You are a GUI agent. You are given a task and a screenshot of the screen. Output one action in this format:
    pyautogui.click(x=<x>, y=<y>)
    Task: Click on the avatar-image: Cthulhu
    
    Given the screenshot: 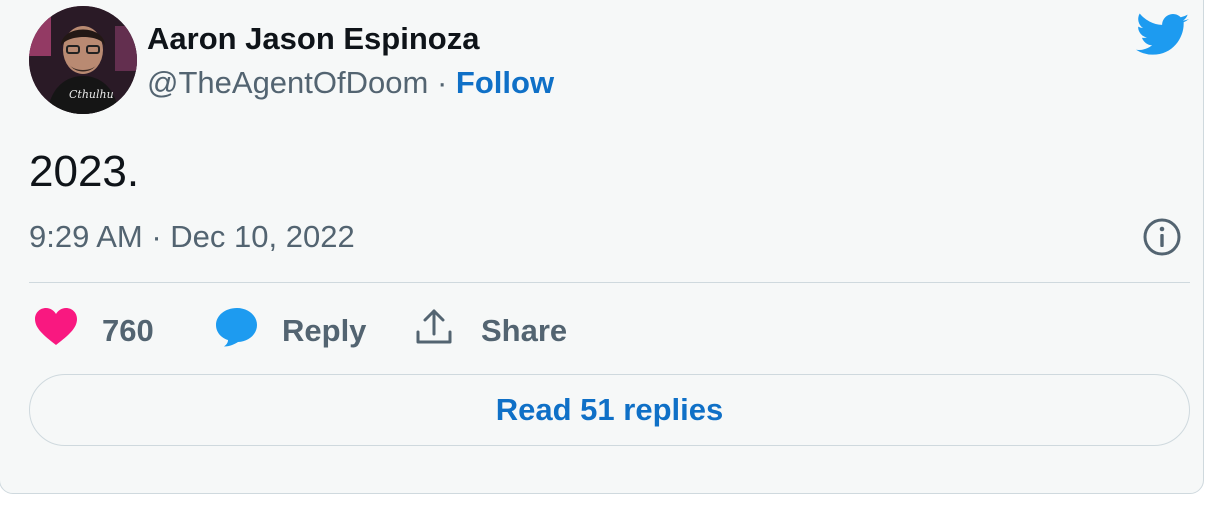 What is the action you would take?
    pyautogui.click(x=83, y=60)
    